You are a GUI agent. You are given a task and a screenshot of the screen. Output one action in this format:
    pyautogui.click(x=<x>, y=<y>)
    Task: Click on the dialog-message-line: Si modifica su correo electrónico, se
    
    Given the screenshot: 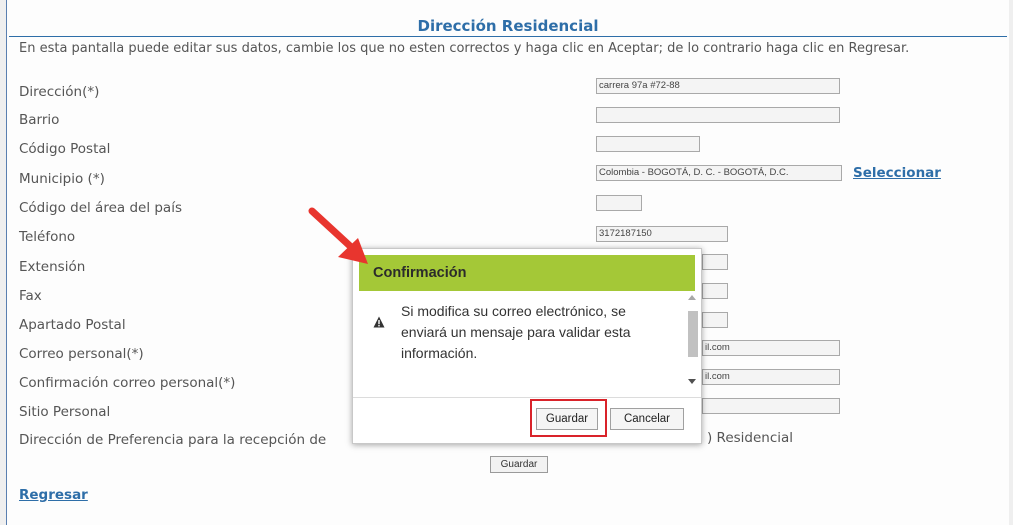 What is the action you would take?
    pyautogui.click(x=513, y=311)
    